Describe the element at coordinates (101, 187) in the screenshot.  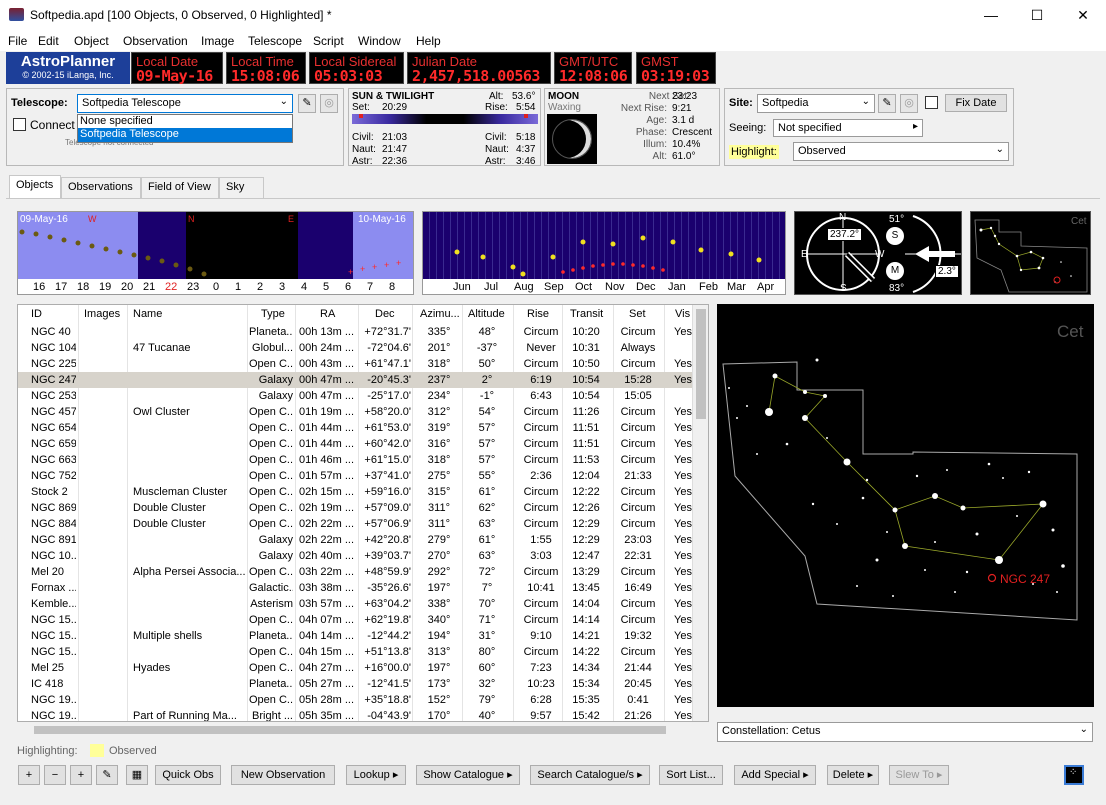
I see `tab-observations: Observations` at that location.